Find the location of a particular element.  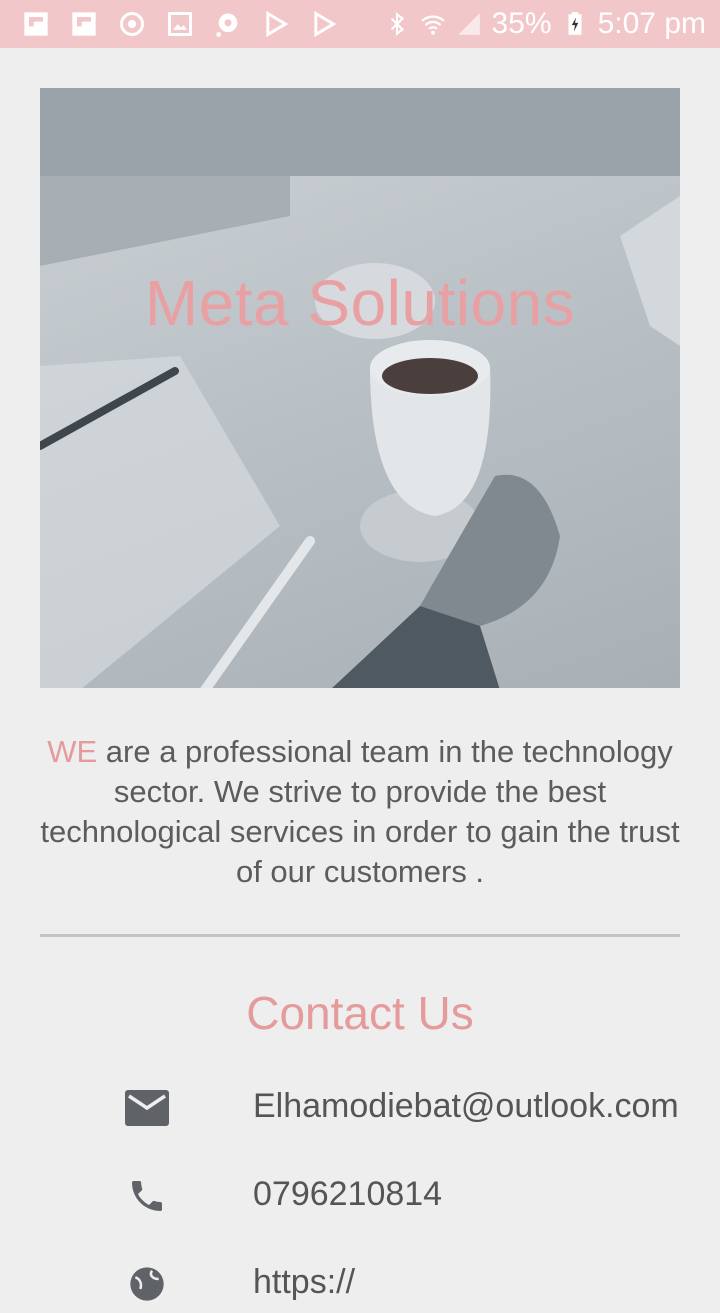

image-icon is located at coordinates (180, 24).